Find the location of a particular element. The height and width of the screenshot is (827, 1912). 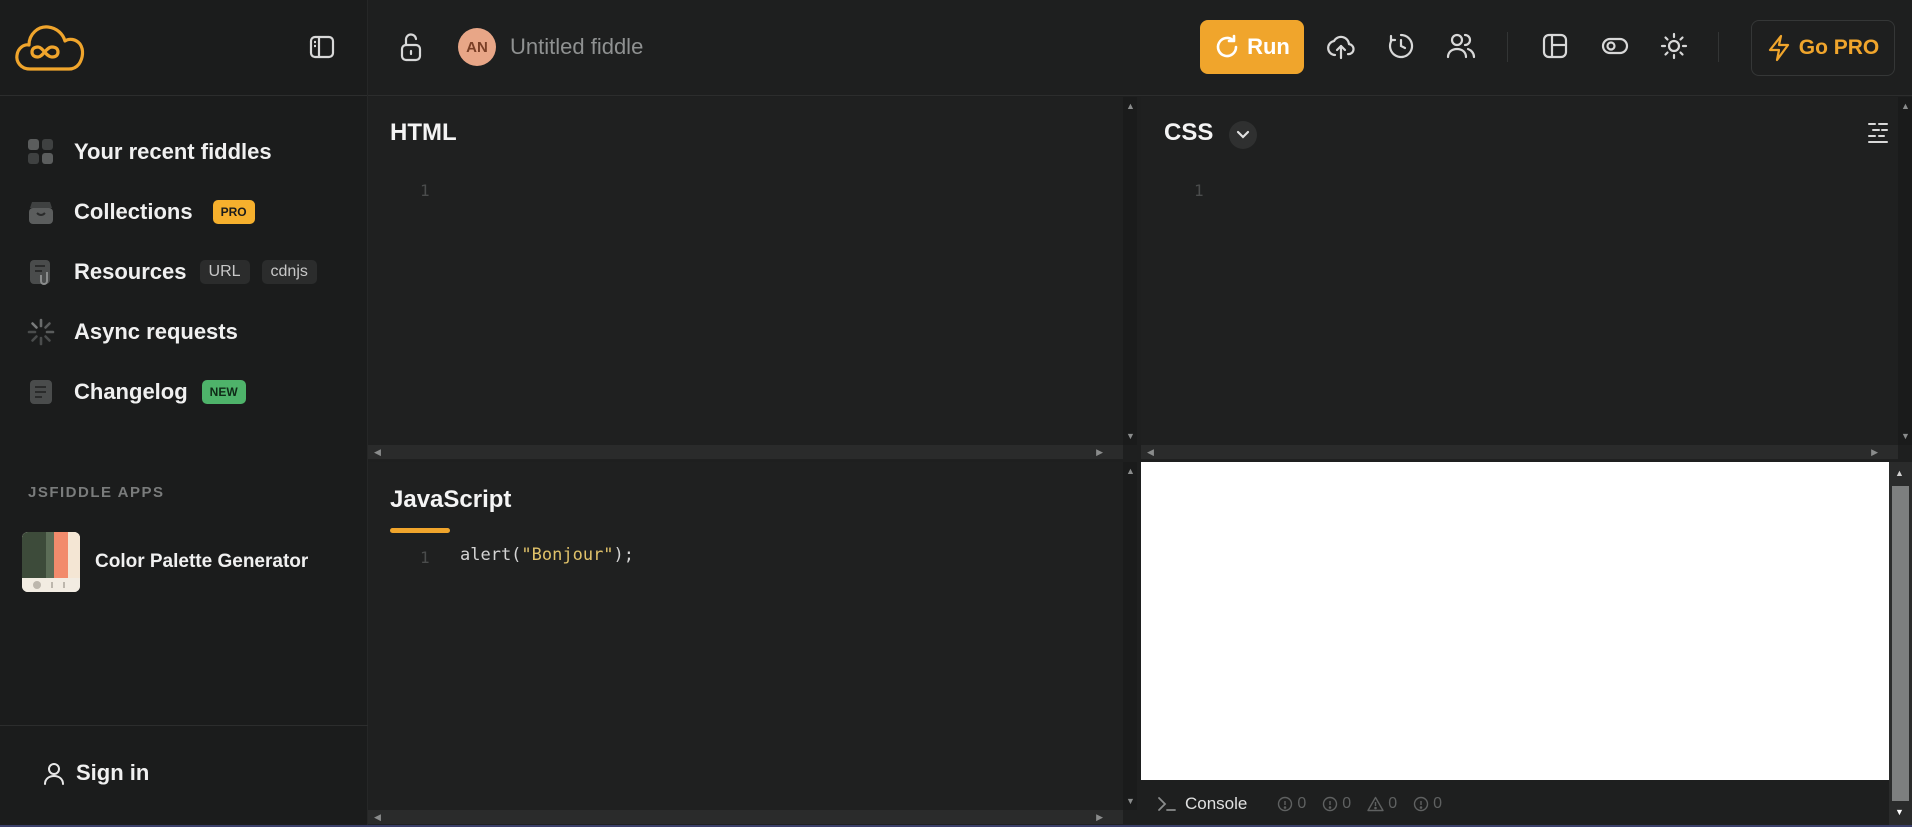

sidebar-item-label: Your recent fiddles is located at coordinates (173, 151).